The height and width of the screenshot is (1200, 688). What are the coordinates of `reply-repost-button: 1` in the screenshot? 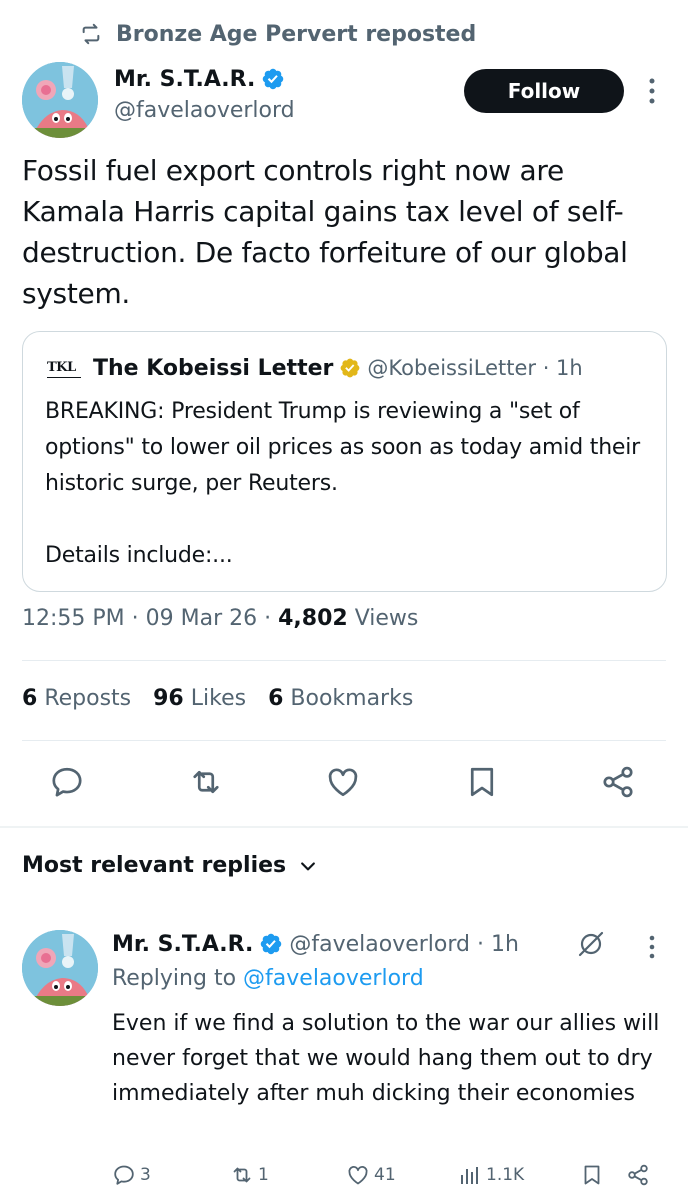 It's located at (249, 1175).